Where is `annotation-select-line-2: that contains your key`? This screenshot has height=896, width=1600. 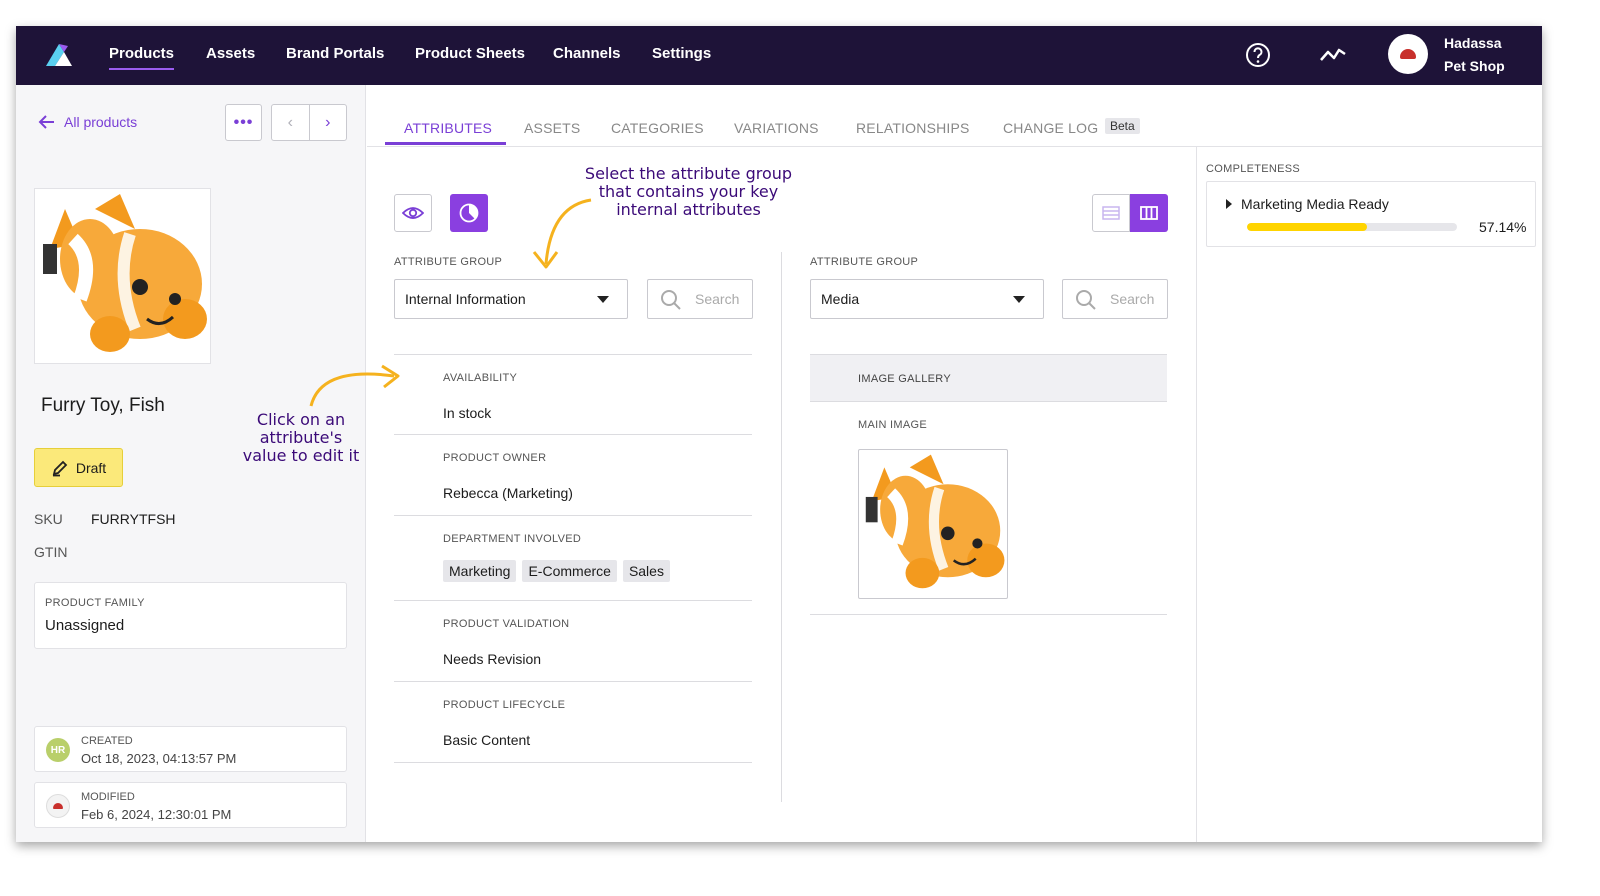 annotation-select-line-2: that contains your key is located at coordinates (688, 191).